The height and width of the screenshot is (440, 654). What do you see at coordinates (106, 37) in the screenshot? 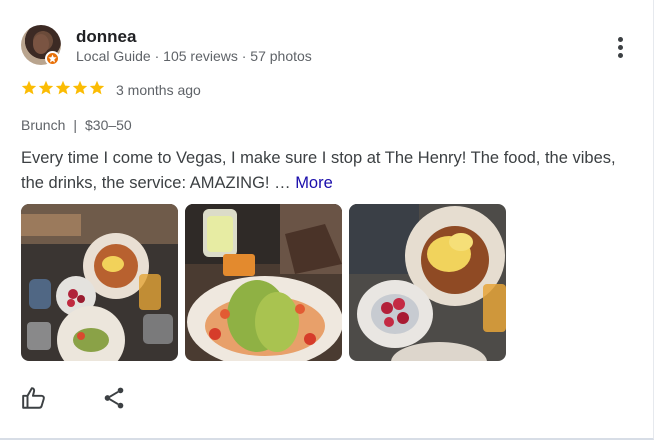
I see `reviewer-name: donnea` at bounding box center [106, 37].